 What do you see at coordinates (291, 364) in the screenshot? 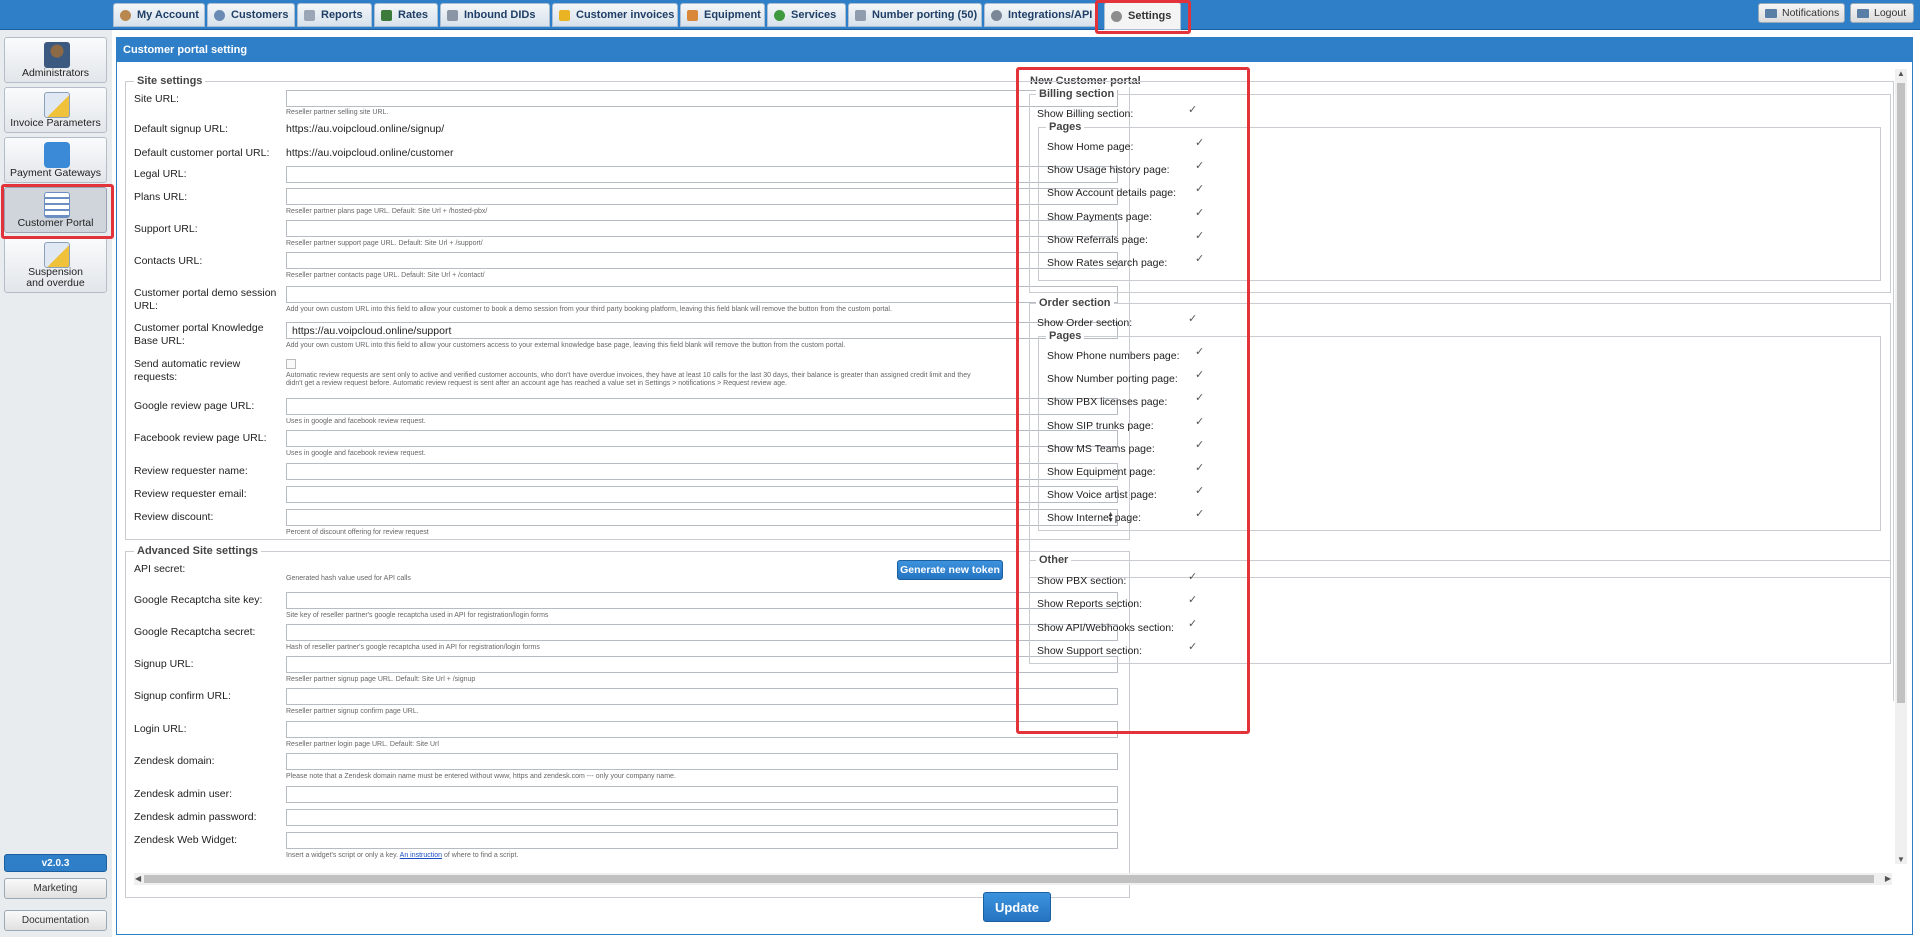
I see `auto-review-checkbox` at bounding box center [291, 364].